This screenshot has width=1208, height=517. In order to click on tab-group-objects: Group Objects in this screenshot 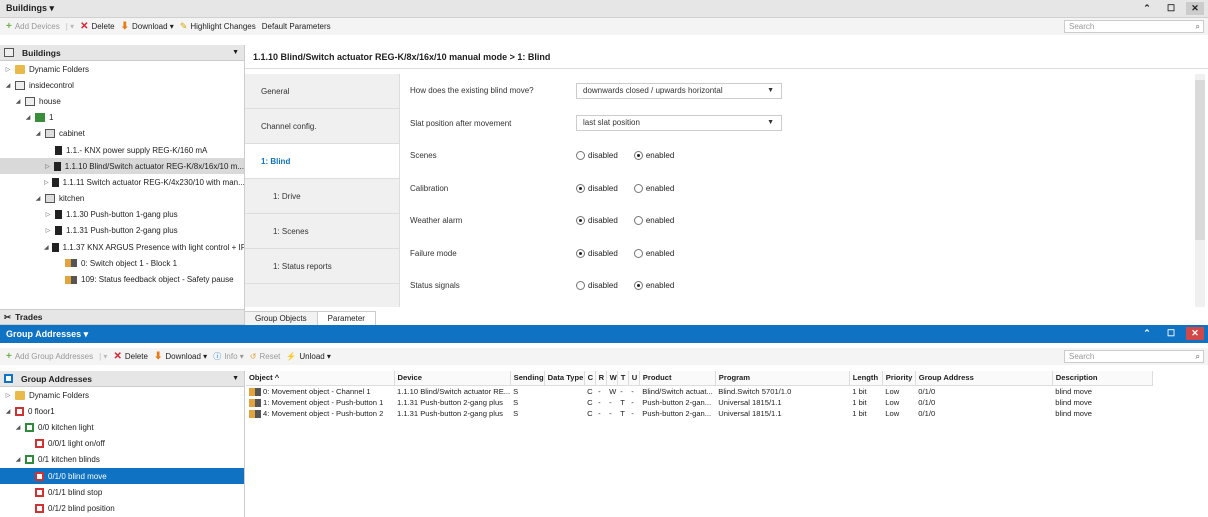, I will do `click(281, 318)`.